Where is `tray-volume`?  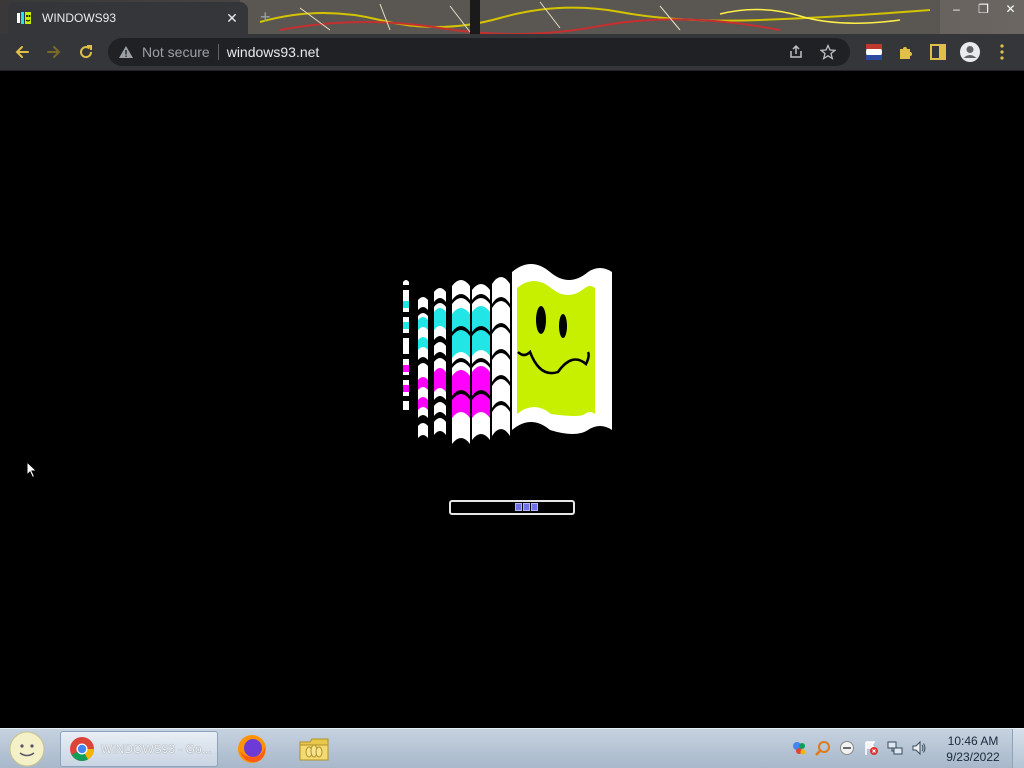 tray-volume is located at coordinates (919, 748).